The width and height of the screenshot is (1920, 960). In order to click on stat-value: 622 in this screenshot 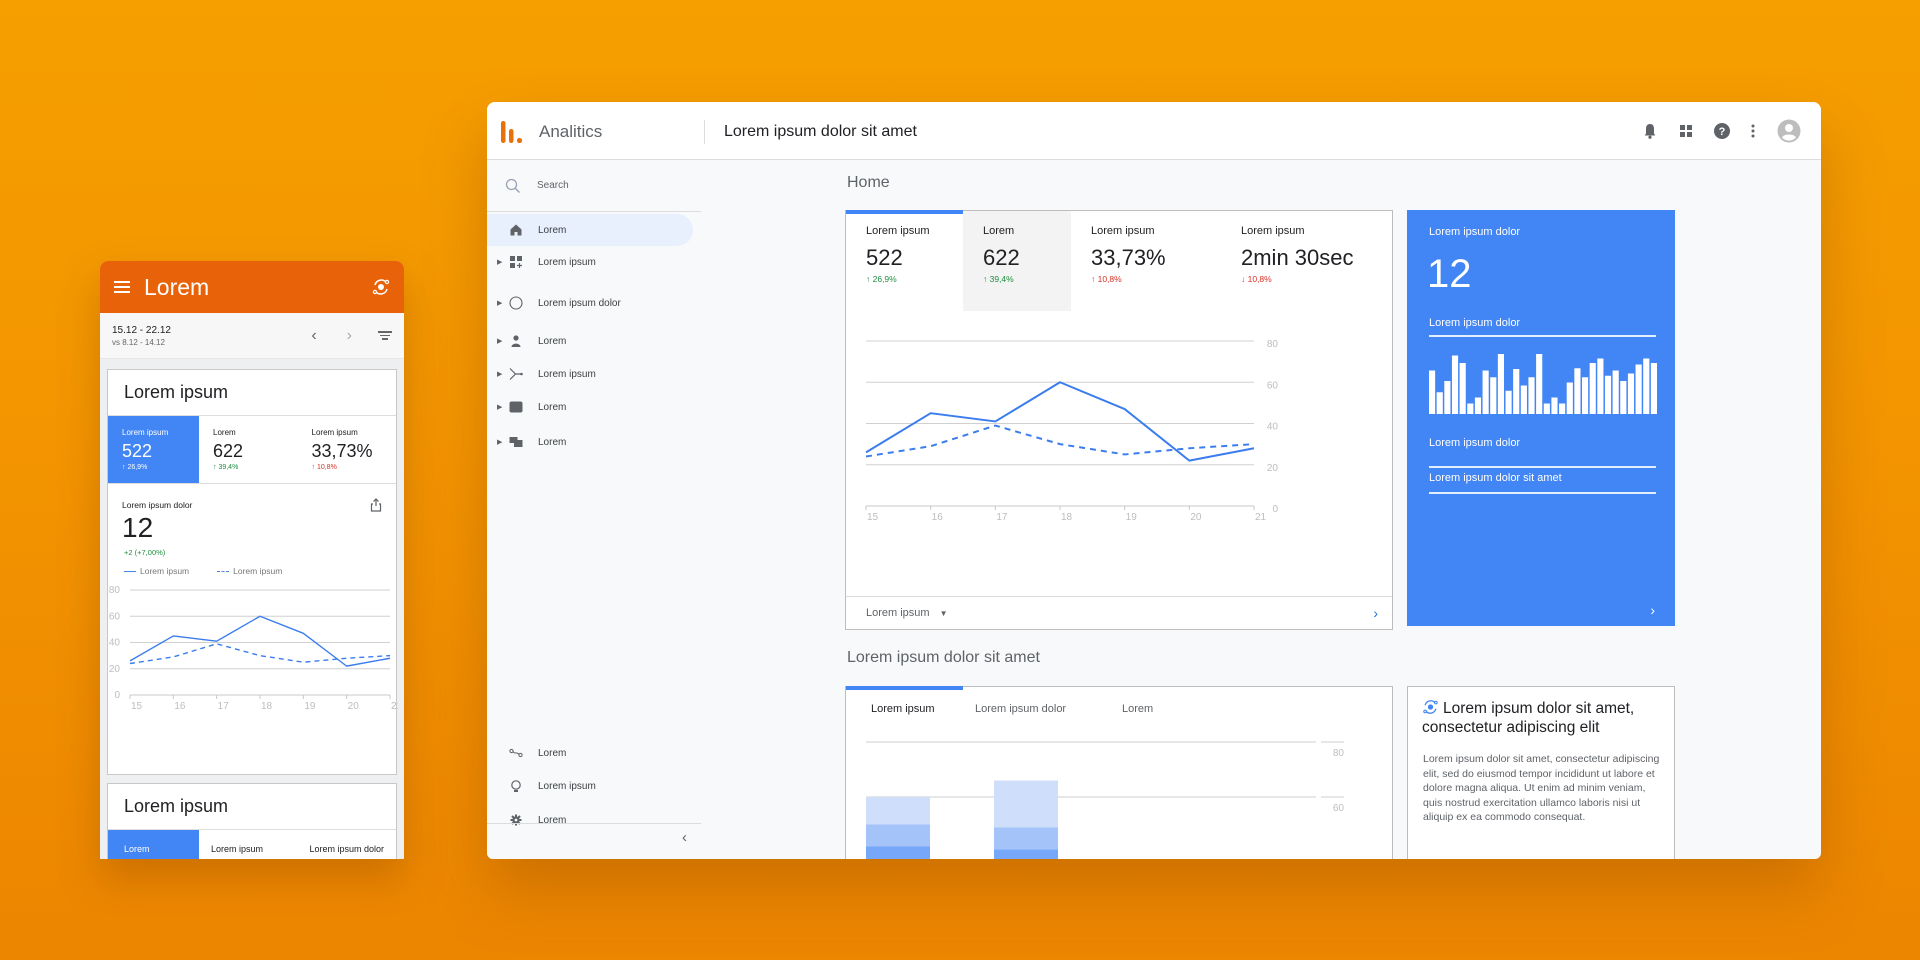, I will do `click(228, 451)`.